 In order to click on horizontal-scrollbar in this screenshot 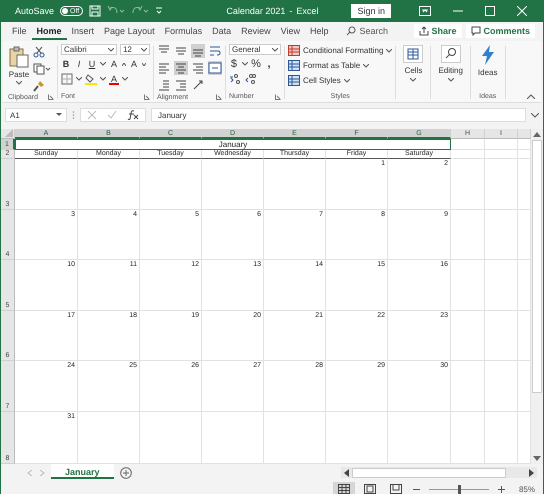, I will do `click(439, 472)`.